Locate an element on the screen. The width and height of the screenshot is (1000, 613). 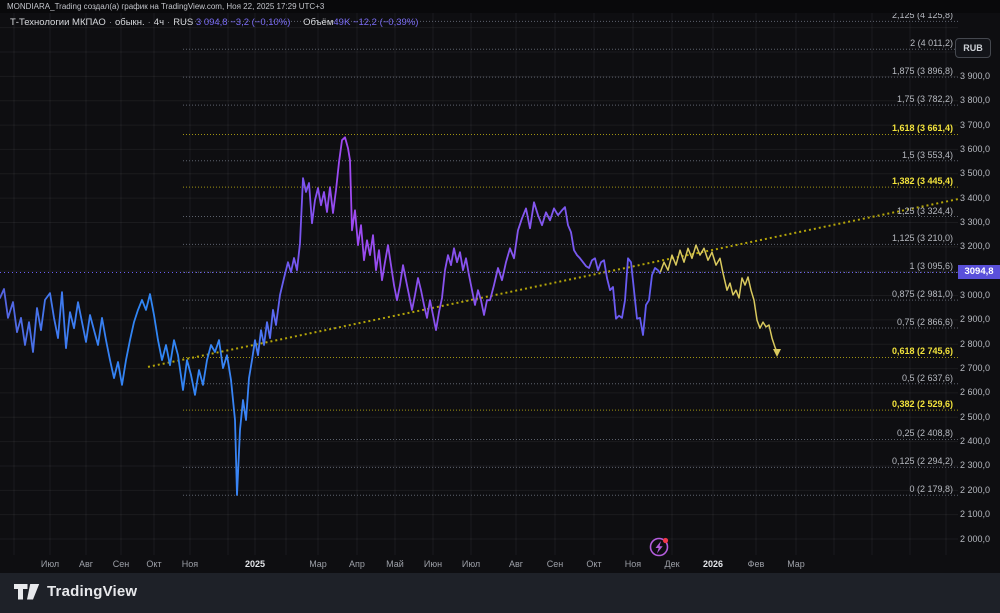
tradingview-logo-text: TradingView is located at coordinates (92, 591).